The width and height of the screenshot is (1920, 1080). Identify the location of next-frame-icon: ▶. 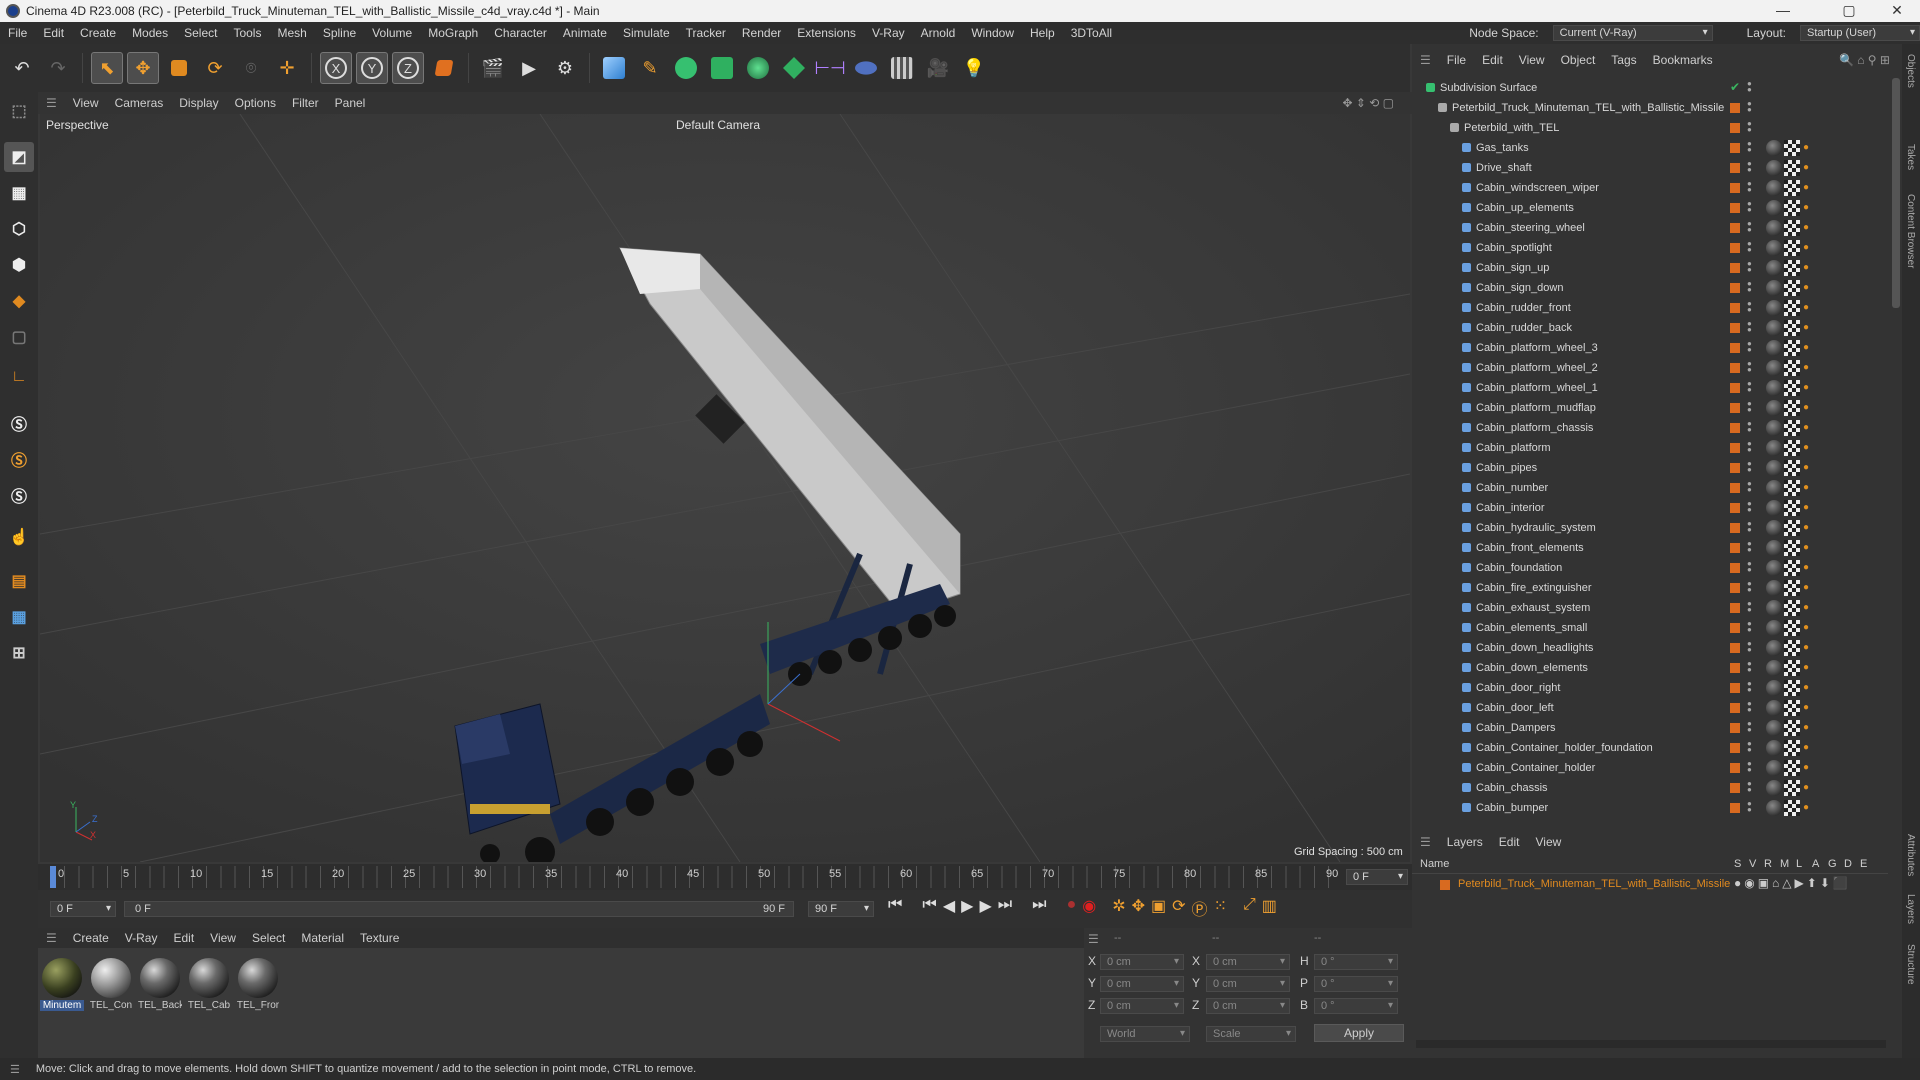
(985, 908).